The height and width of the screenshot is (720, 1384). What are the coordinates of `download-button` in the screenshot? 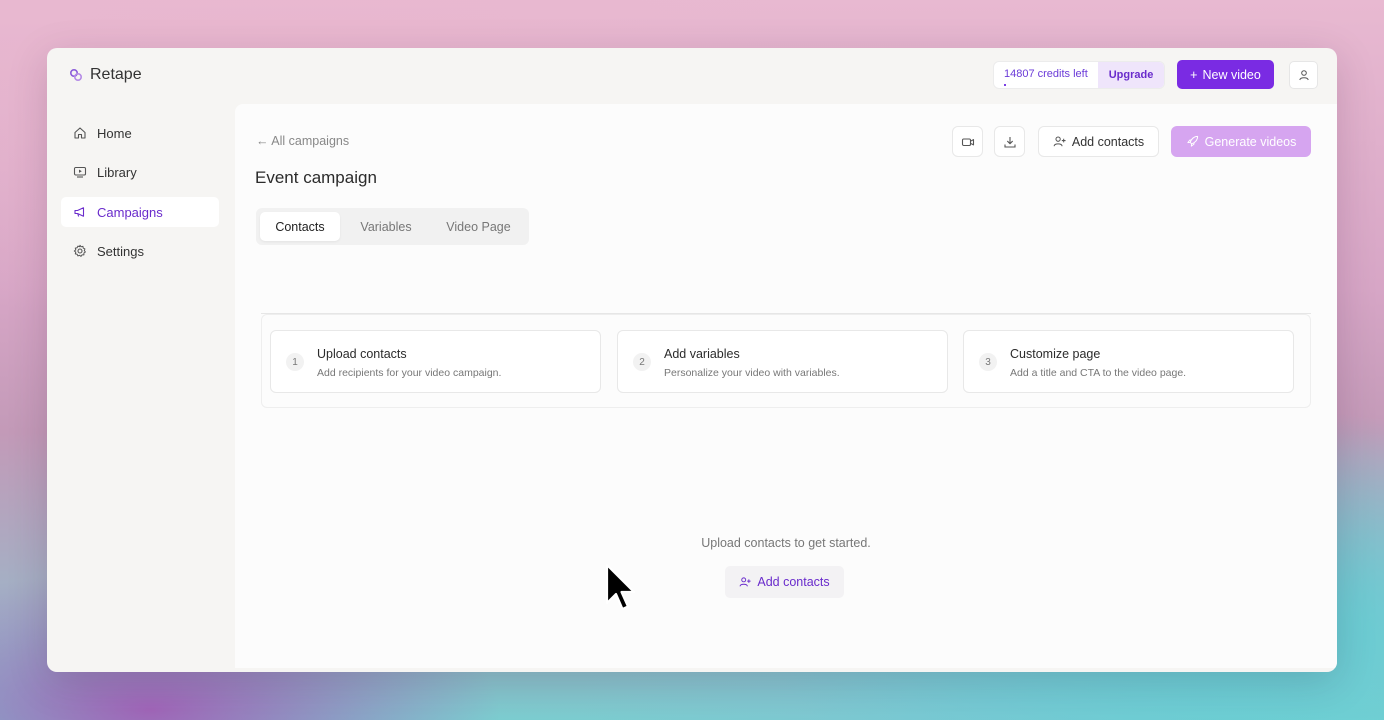 It's located at (1009, 141).